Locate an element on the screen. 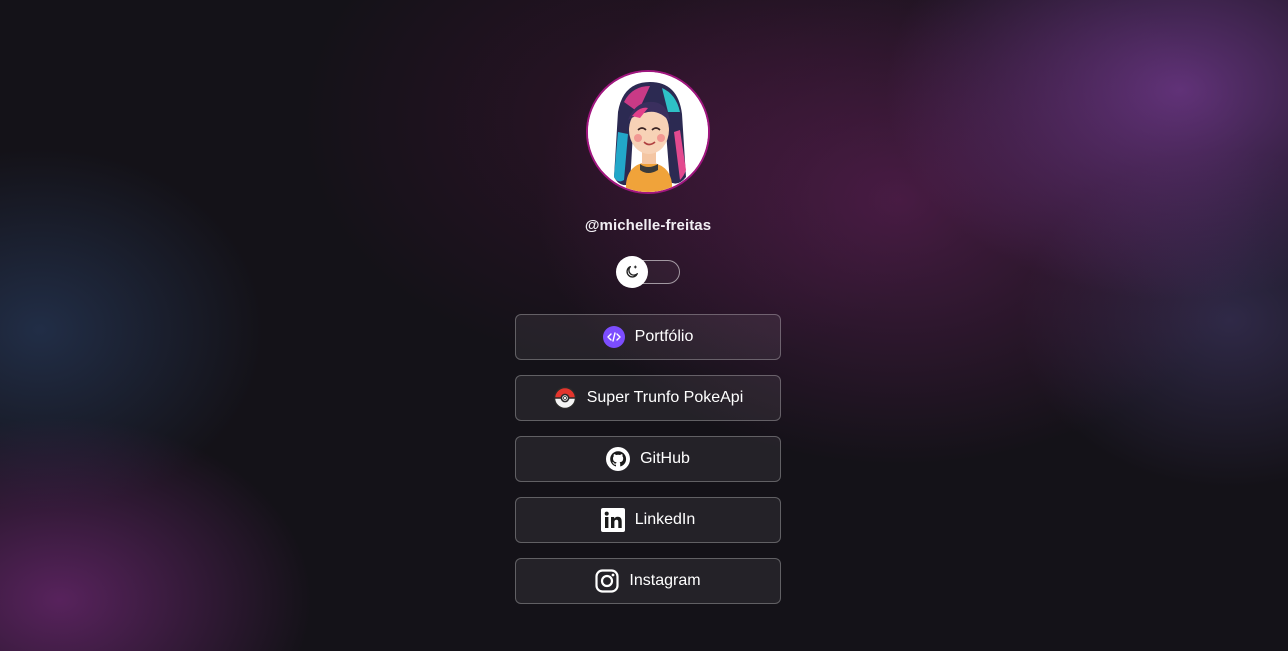 Image resolution: width=1288 pixels, height=651 pixels. pokeball-icon is located at coordinates (565, 398).